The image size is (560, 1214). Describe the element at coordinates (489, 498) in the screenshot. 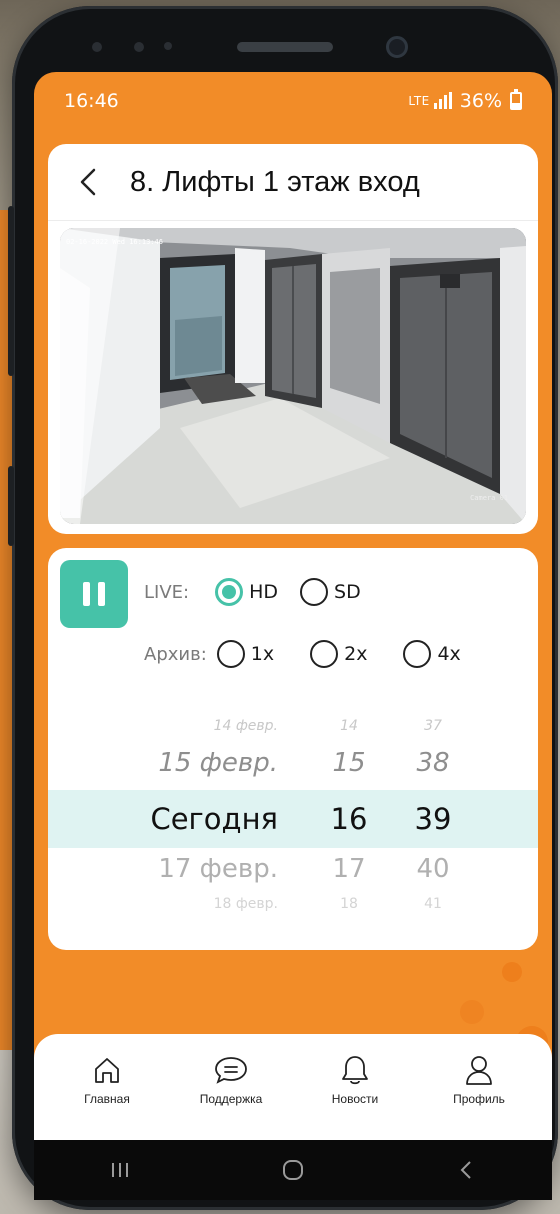

I see `video-camera-label: Camera 01` at that location.